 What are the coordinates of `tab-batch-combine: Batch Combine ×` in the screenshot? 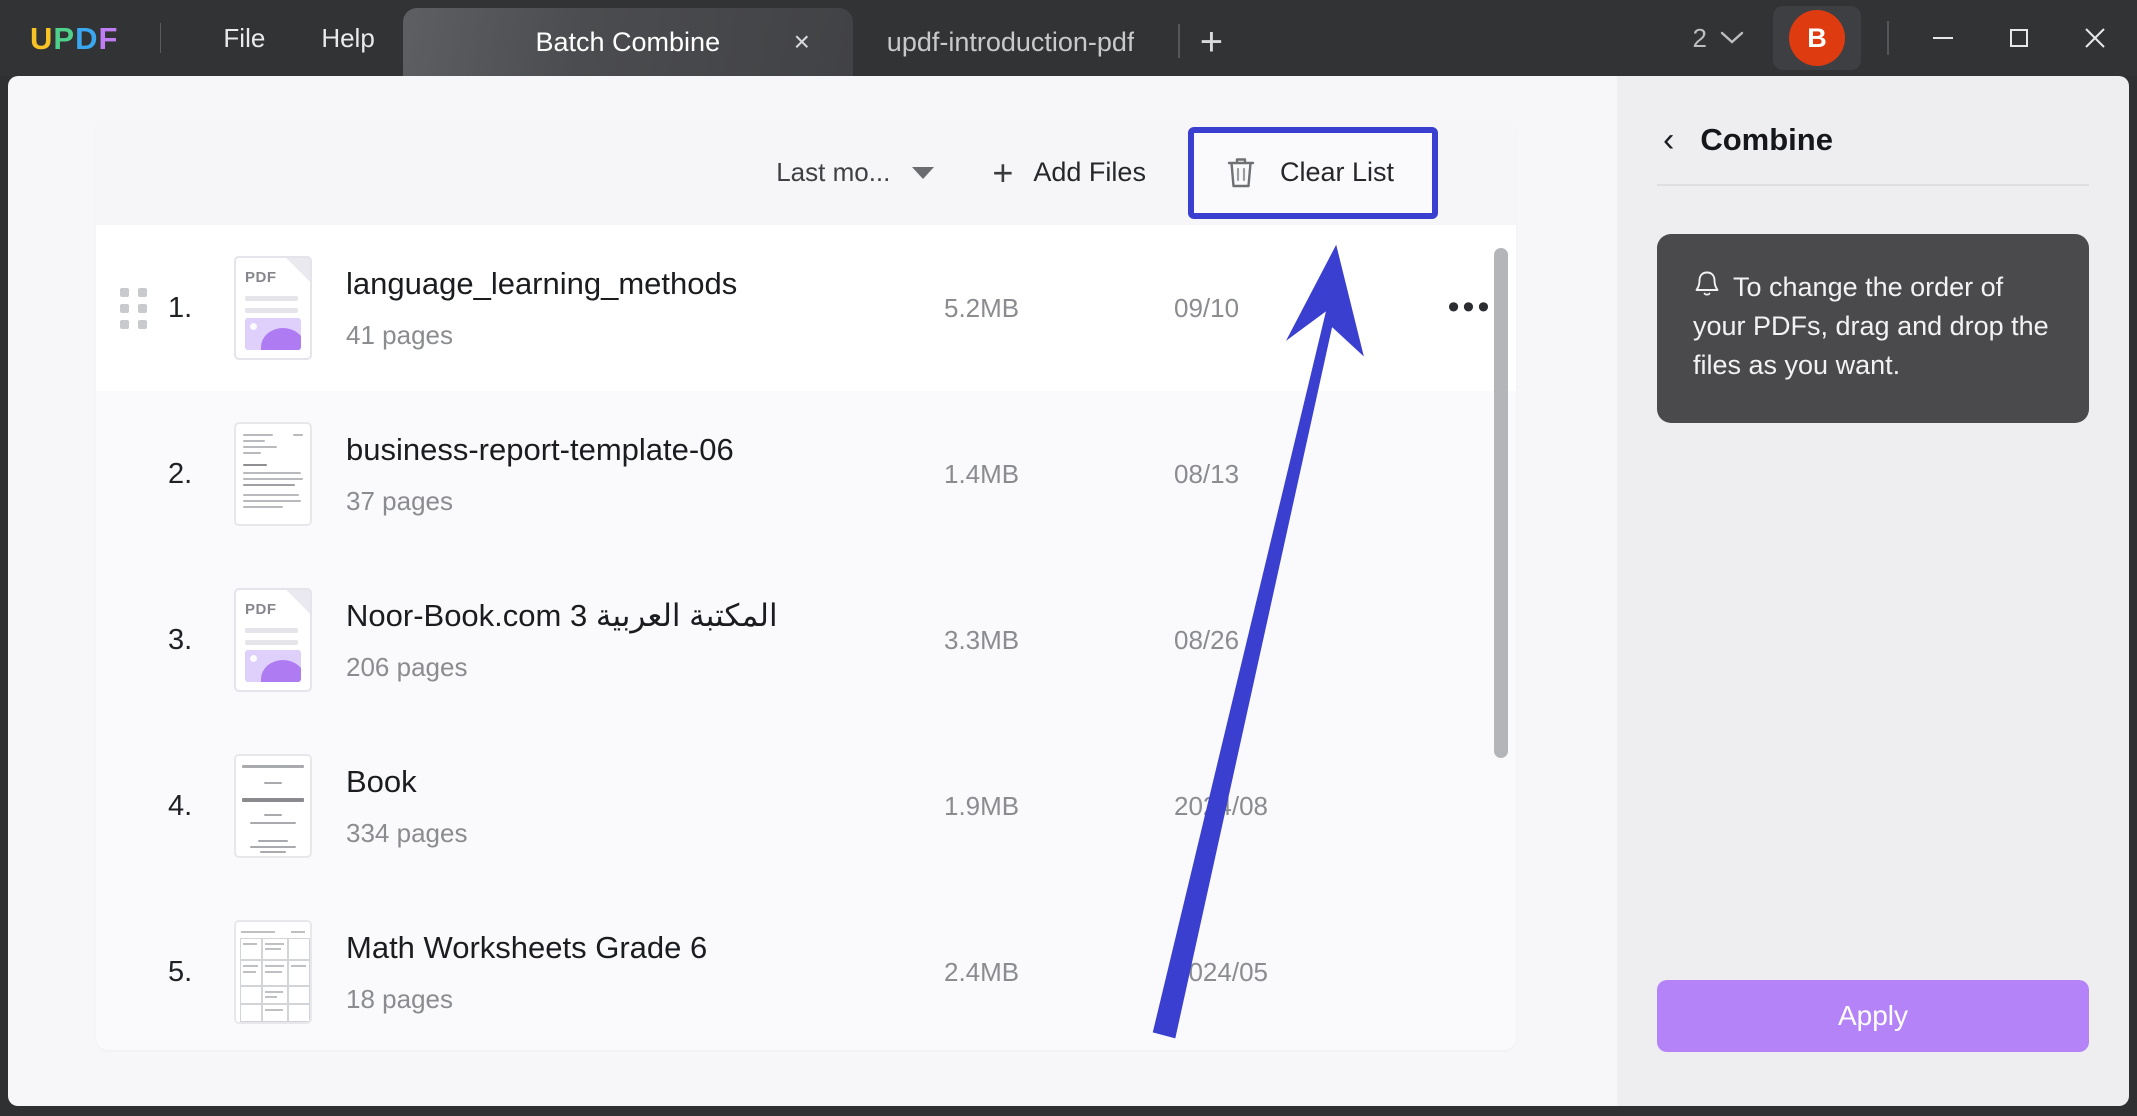 It's located at (627, 42).